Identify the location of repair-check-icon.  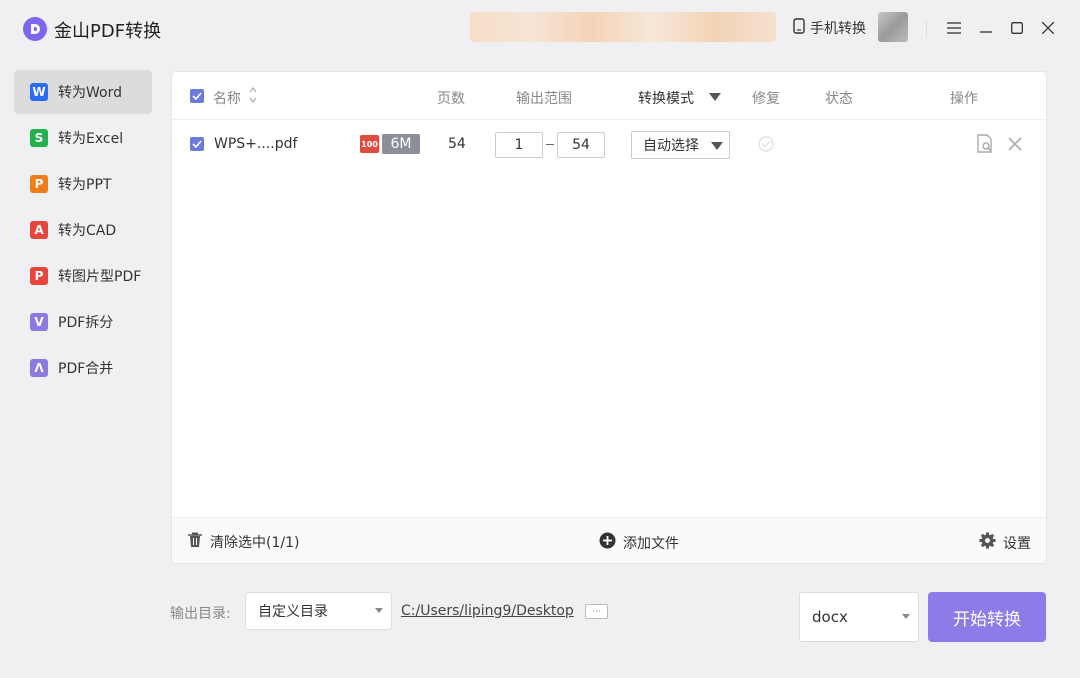
(766, 146).